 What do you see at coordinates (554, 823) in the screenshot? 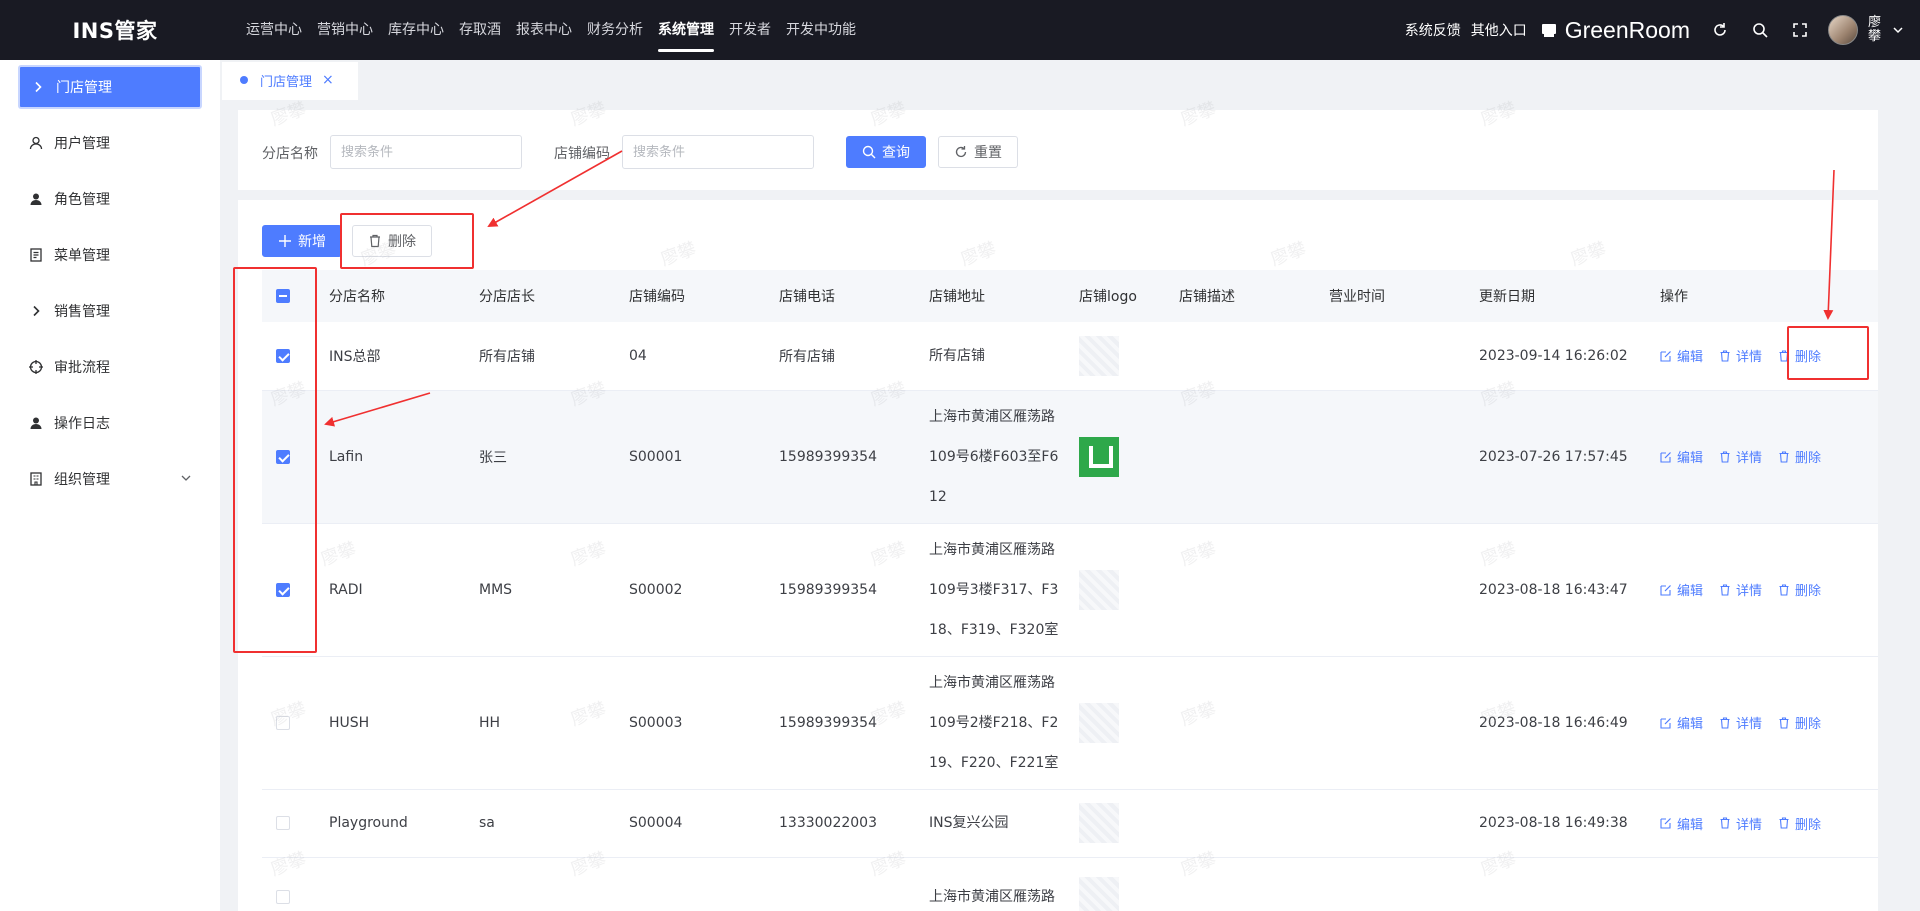
I see `cell-manager: sa` at bounding box center [554, 823].